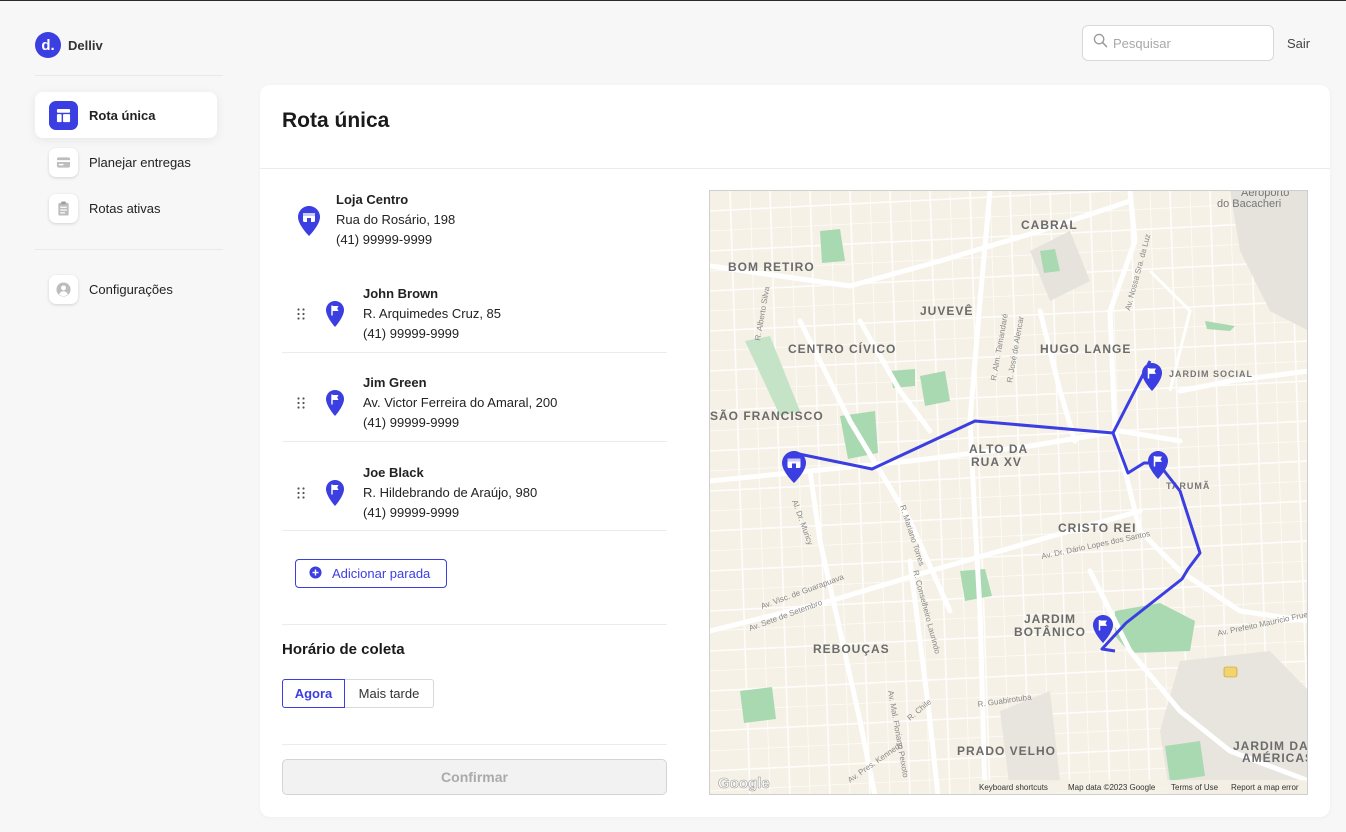 The width and height of the screenshot is (1346, 832). Describe the element at coordinates (395, 382) in the screenshot. I see `stop-name: Jim Green` at that location.